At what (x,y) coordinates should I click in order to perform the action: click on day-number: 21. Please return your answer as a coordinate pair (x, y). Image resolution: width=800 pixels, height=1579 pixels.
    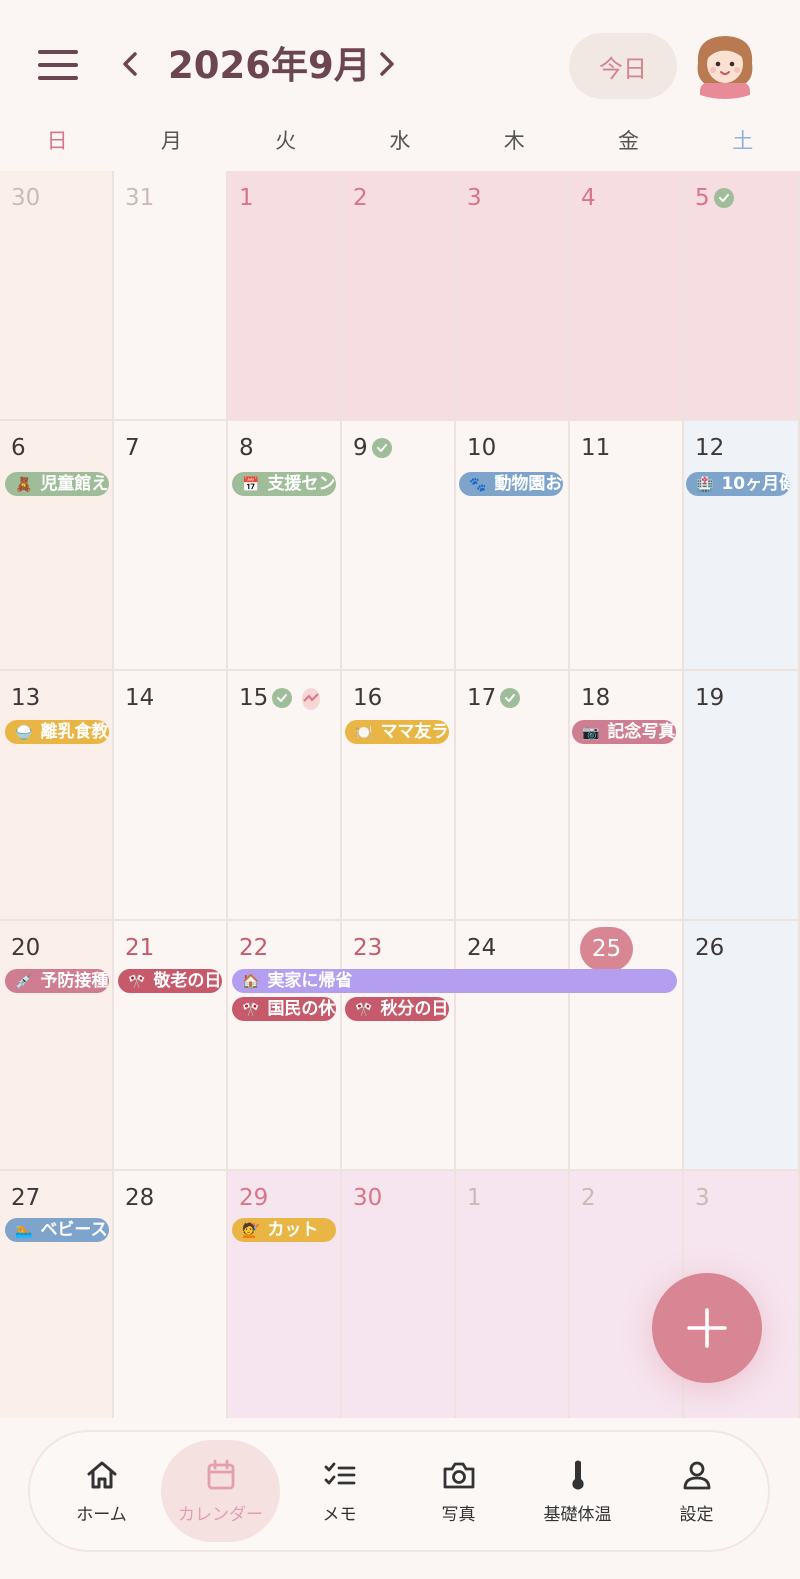
    Looking at the image, I should click on (140, 948).